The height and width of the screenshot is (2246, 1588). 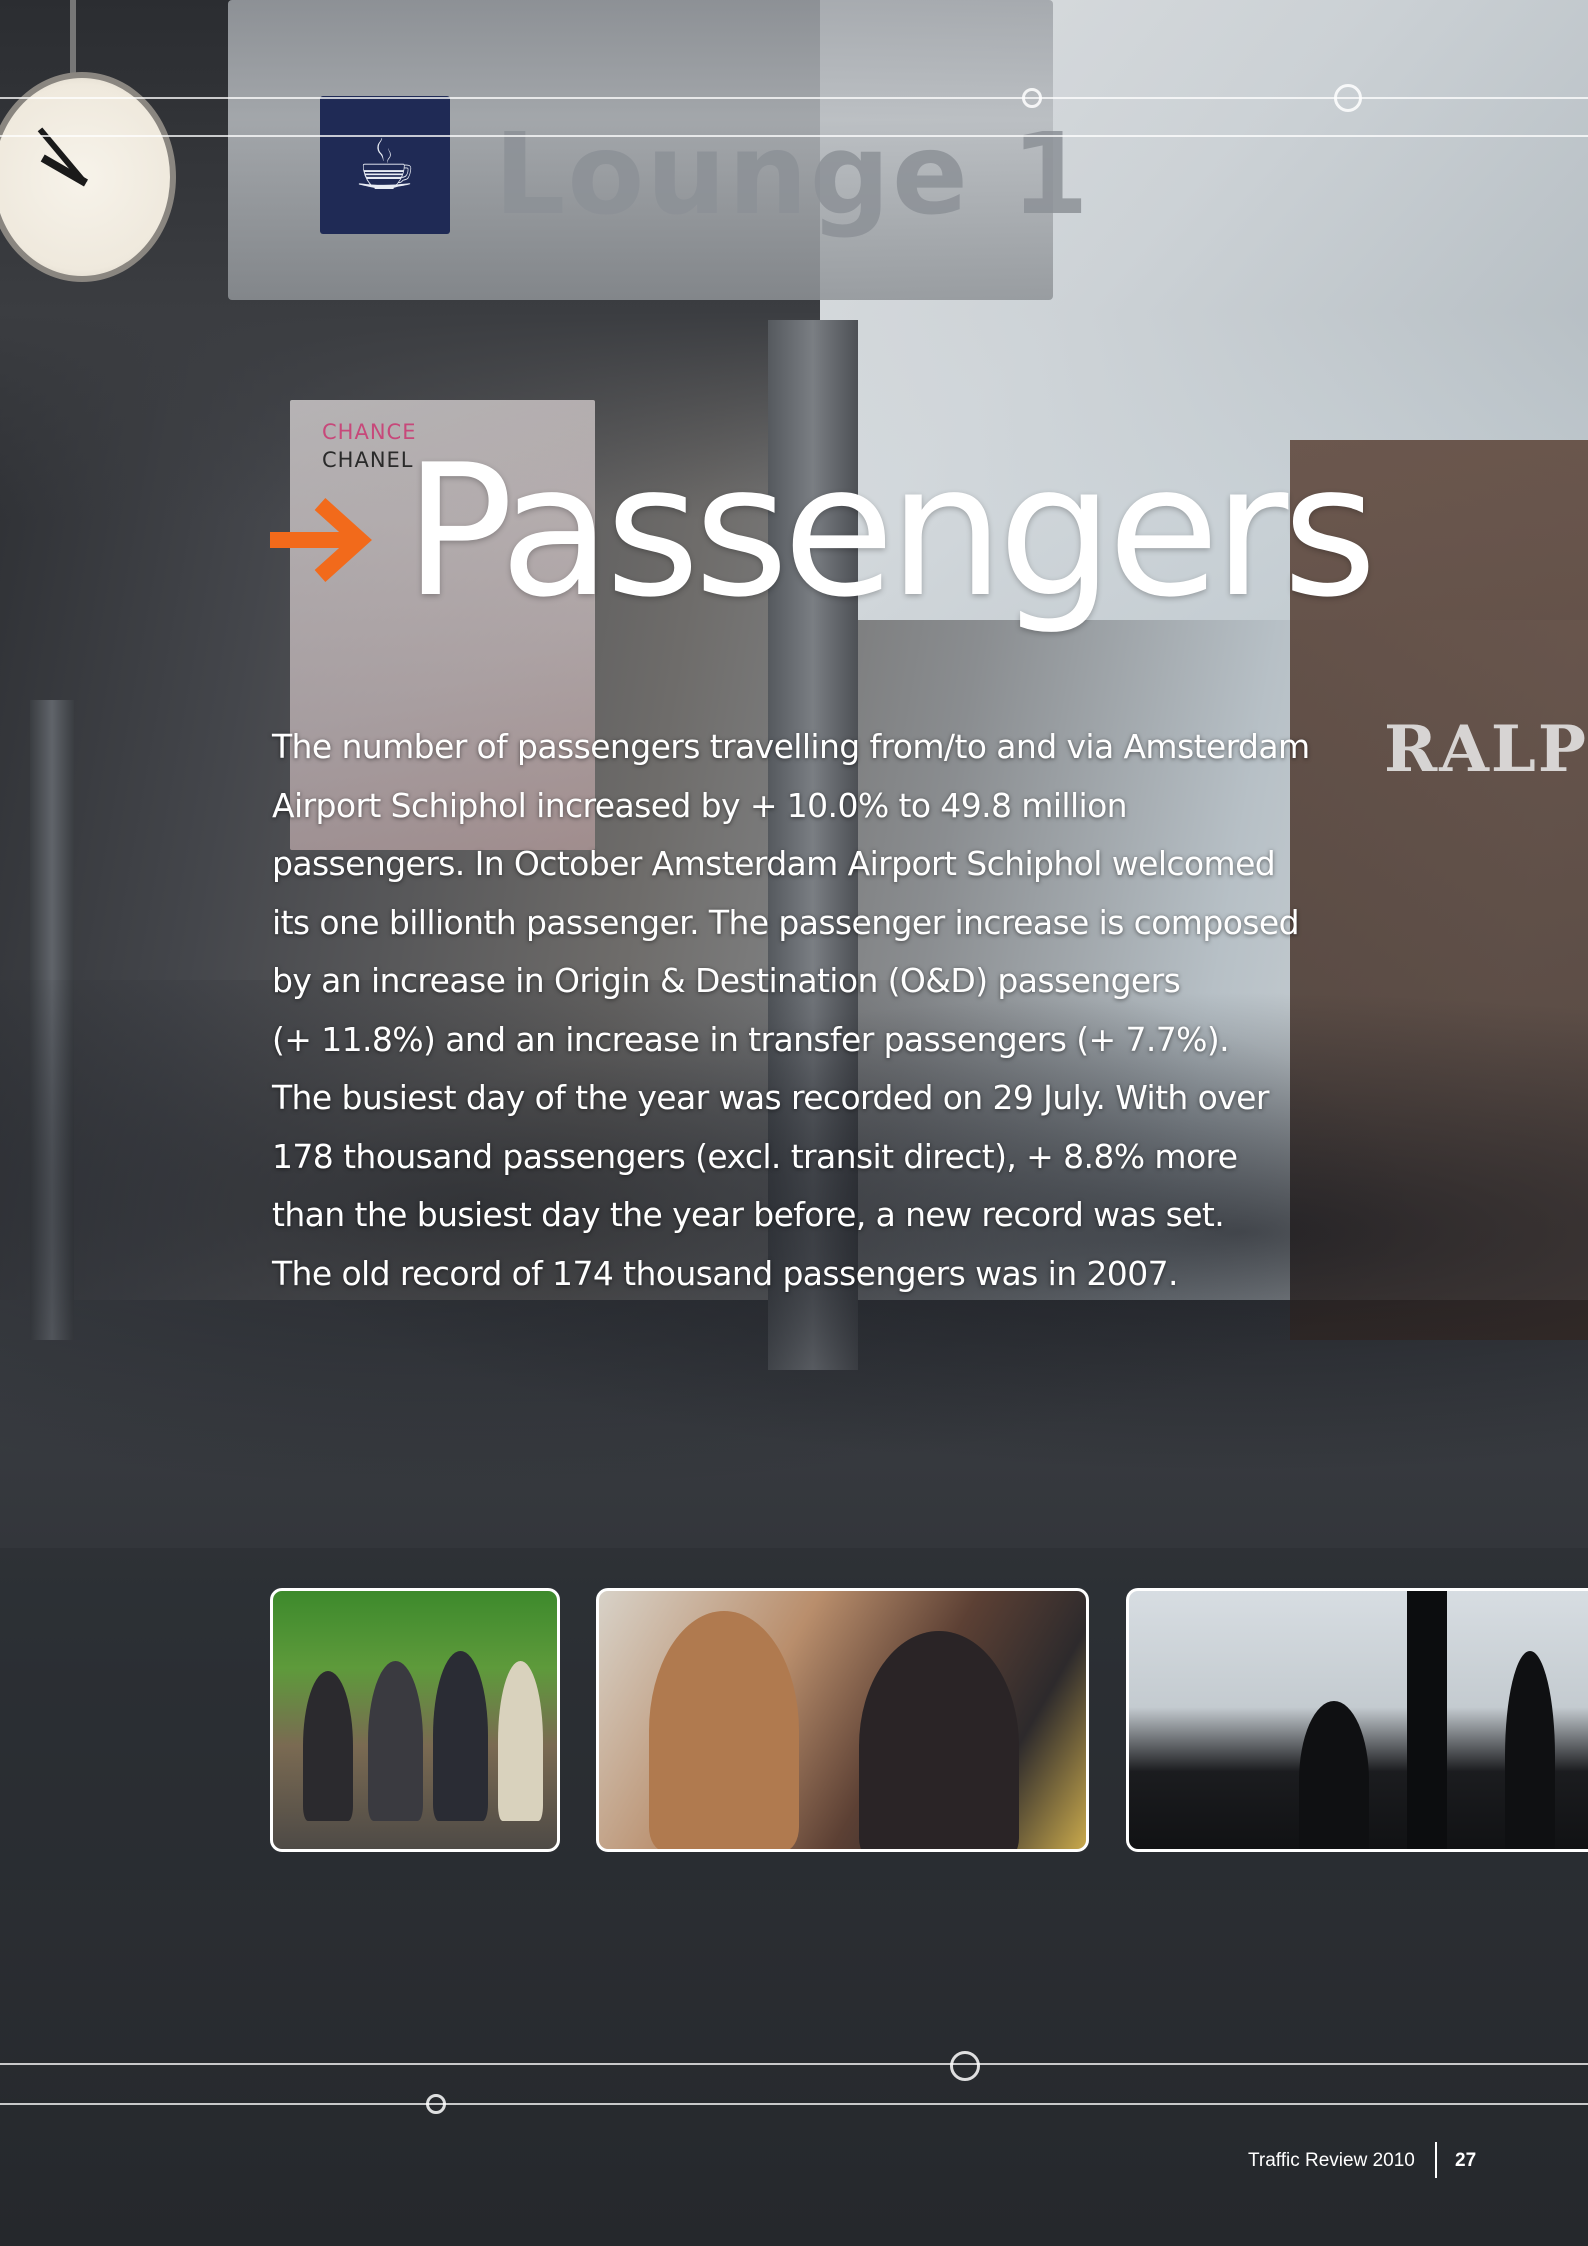 I want to click on departure-gate-silhouette-photo, so click(x=1357, y=1720).